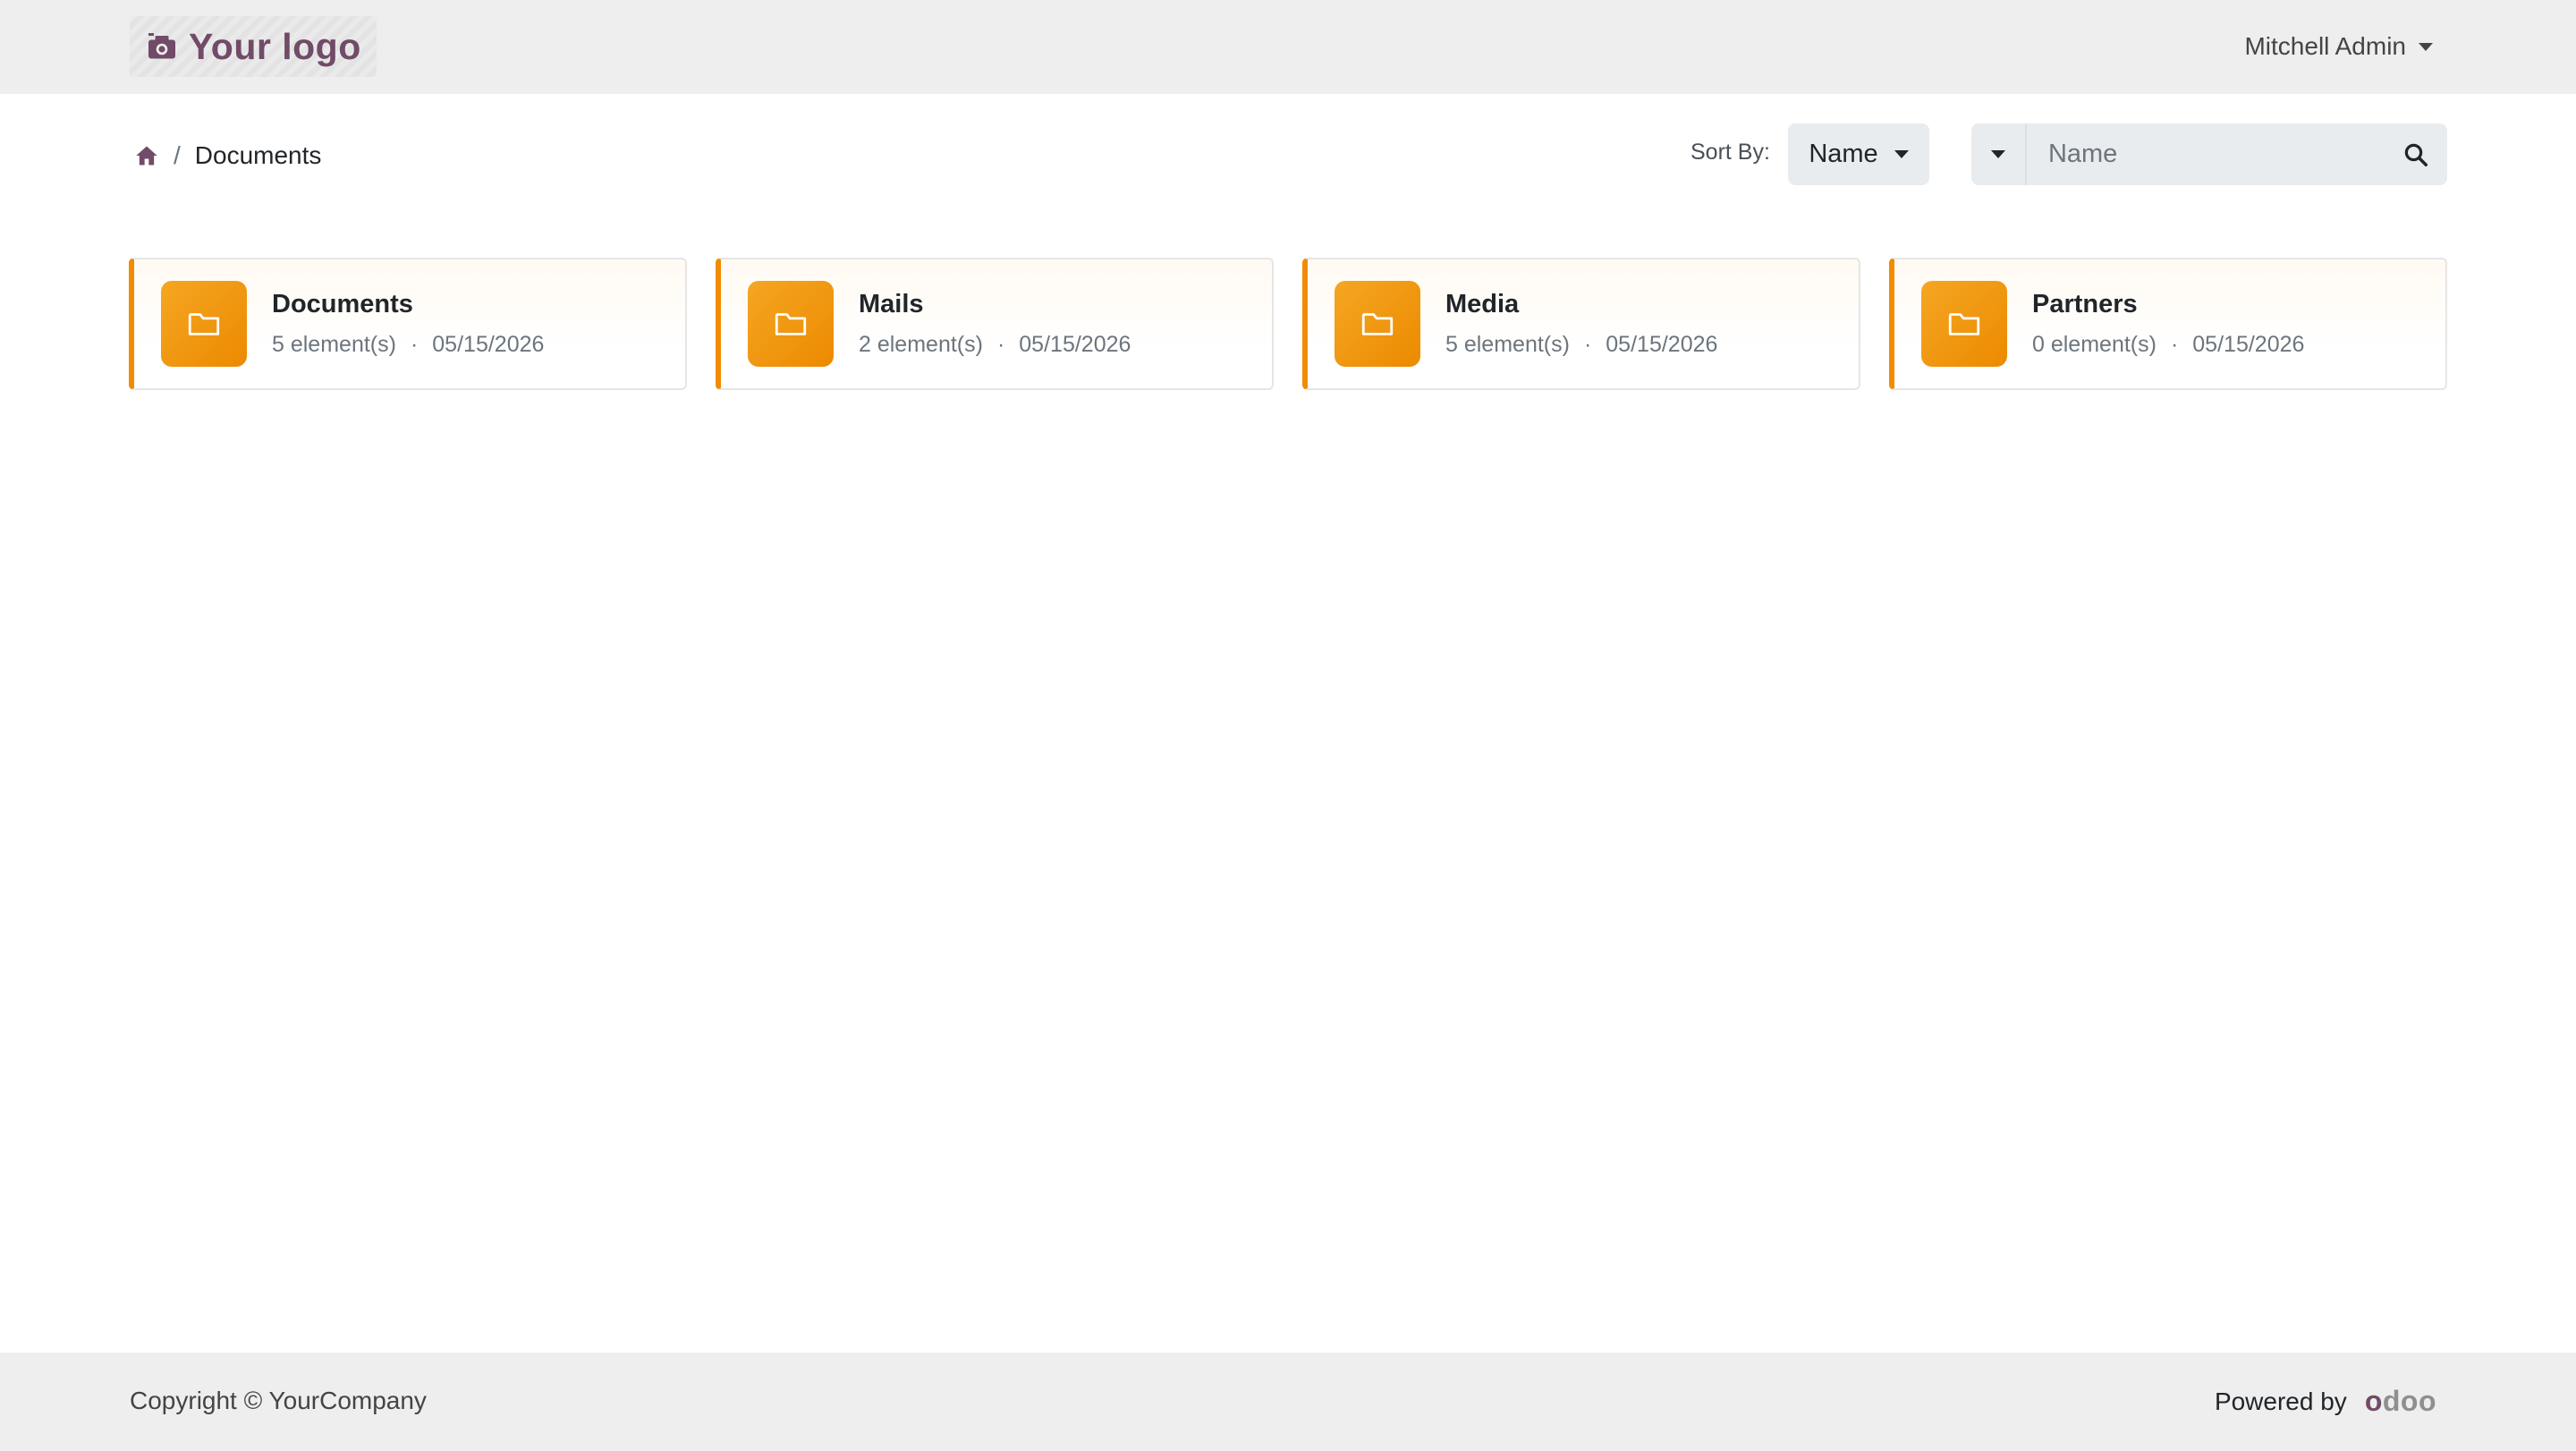 This screenshot has height=1451, width=2576. Describe the element at coordinates (2409, 1401) in the screenshot. I see `odoo-logo-rest: doo` at that location.